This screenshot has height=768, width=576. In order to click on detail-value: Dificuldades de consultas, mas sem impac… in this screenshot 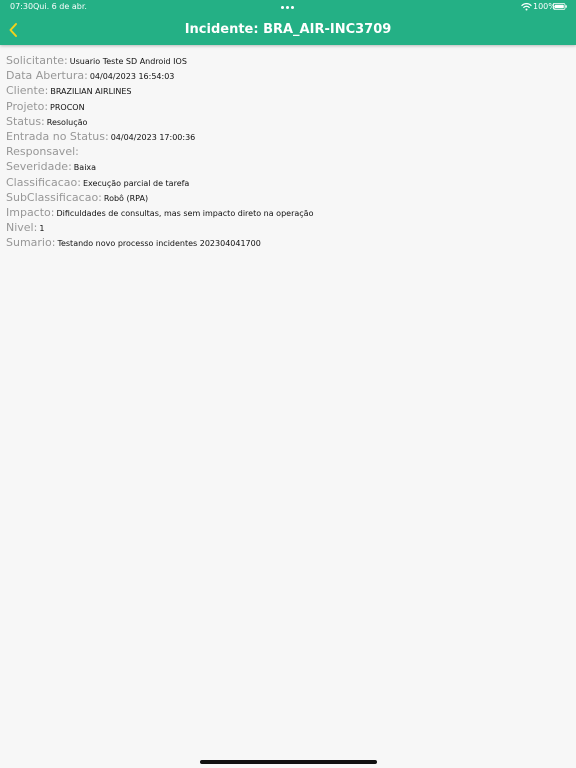, I will do `click(185, 213)`.